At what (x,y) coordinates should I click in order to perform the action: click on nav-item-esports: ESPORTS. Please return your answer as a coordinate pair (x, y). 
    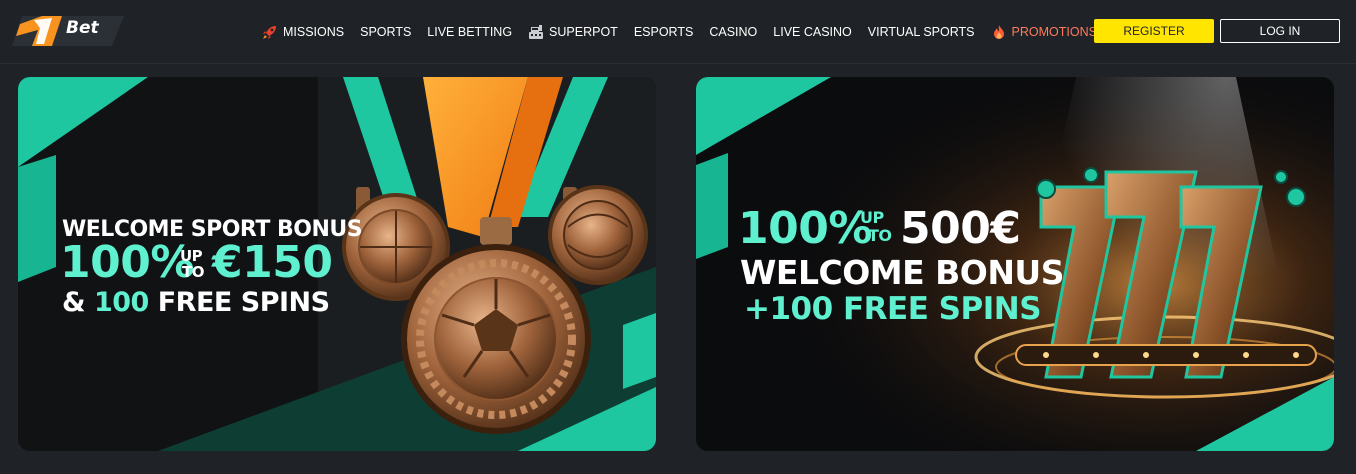
    Looking at the image, I should click on (664, 32).